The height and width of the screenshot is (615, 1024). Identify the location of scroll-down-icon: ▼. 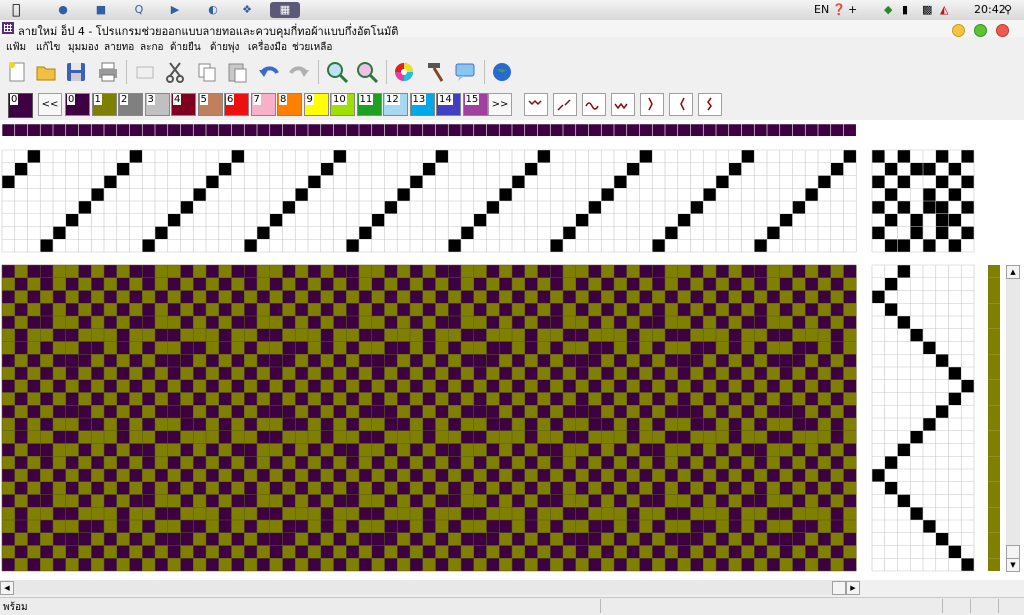
(1013, 565).